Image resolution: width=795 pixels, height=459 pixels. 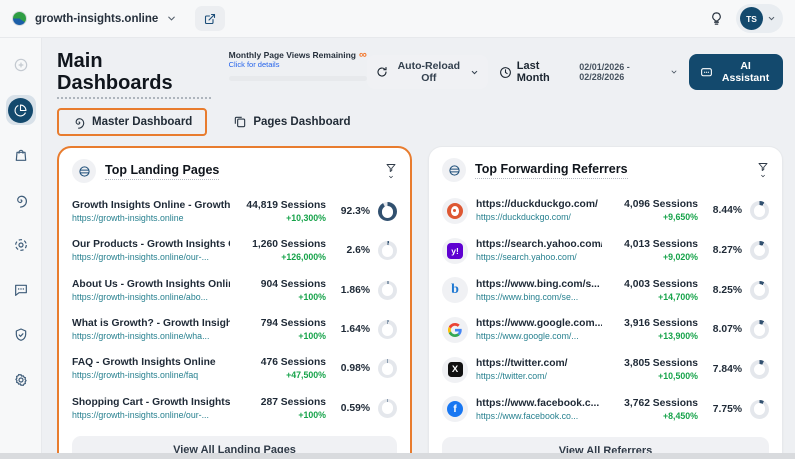 I want to click on site-name: growth-insights.online, so click(x=97, y=18).